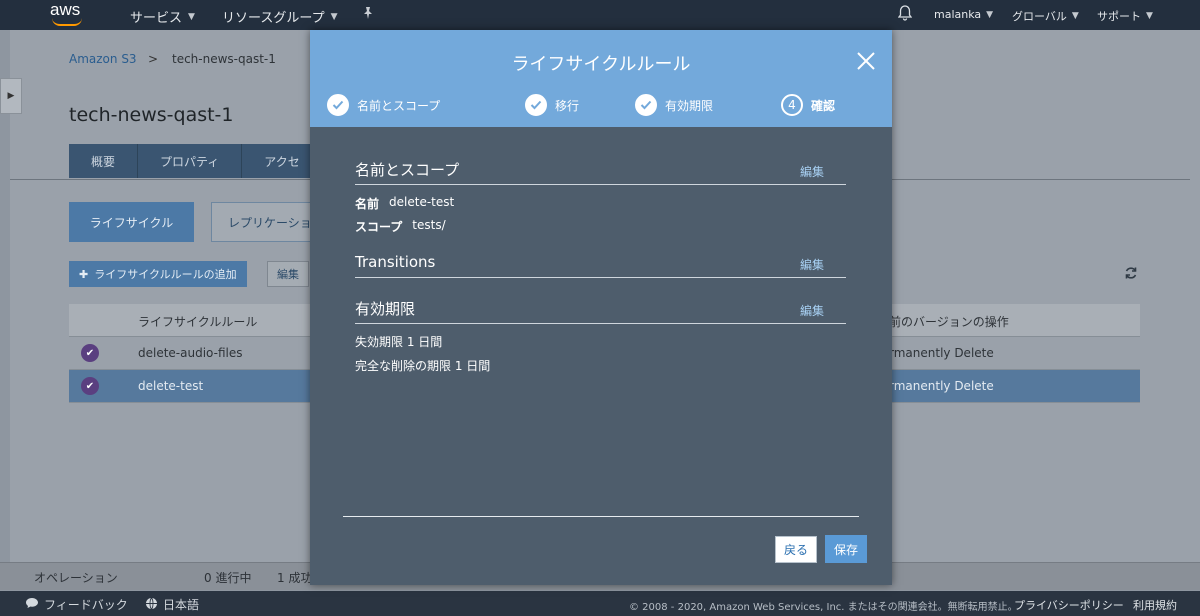  What do you see at coordinates (823, 105) in the screenshot?
I see `step-label: 確認` at bounding box center [823, 105].